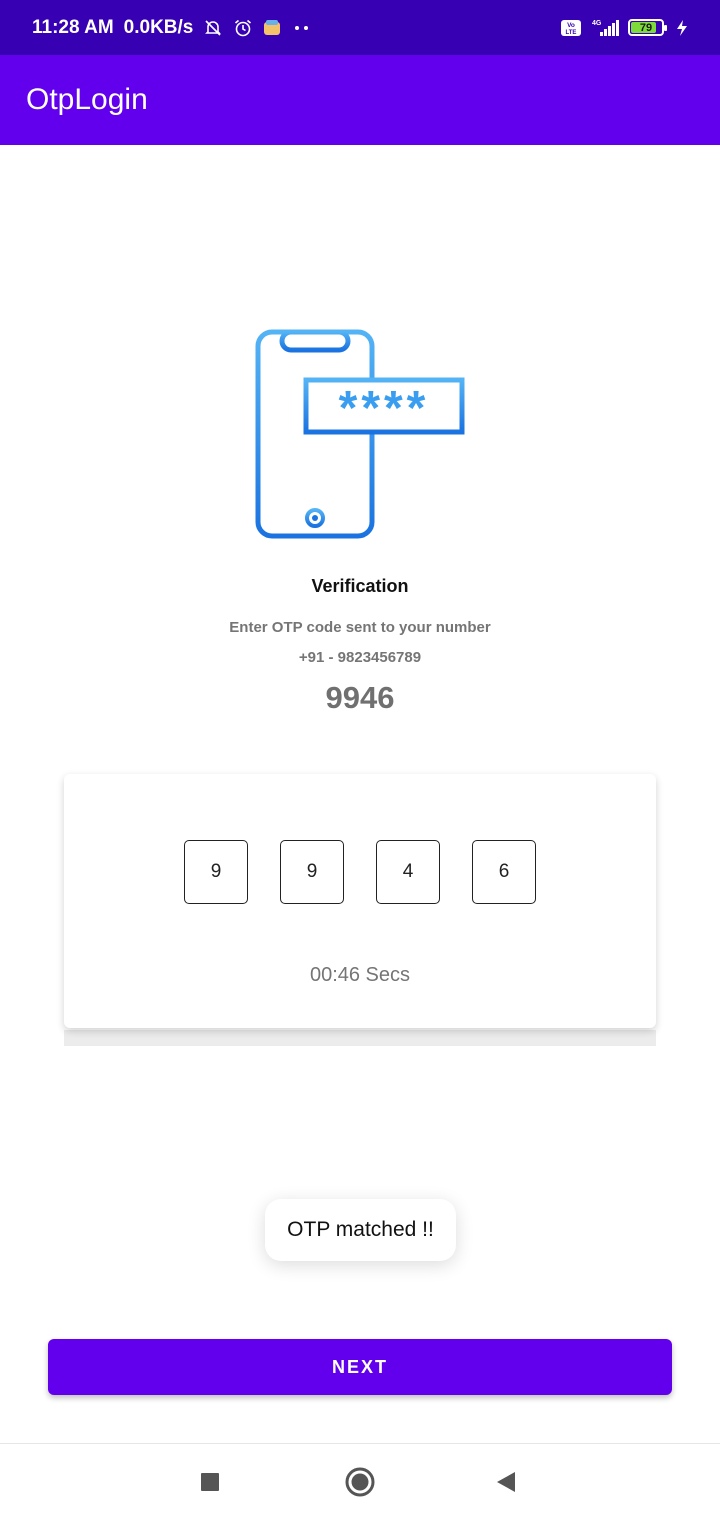 The width and height of the screenshot is (720, 1520). Describe the element at coordinates (360, 975) in the screenshot. I see `otp-timer: 00:46 Secs` at that location.